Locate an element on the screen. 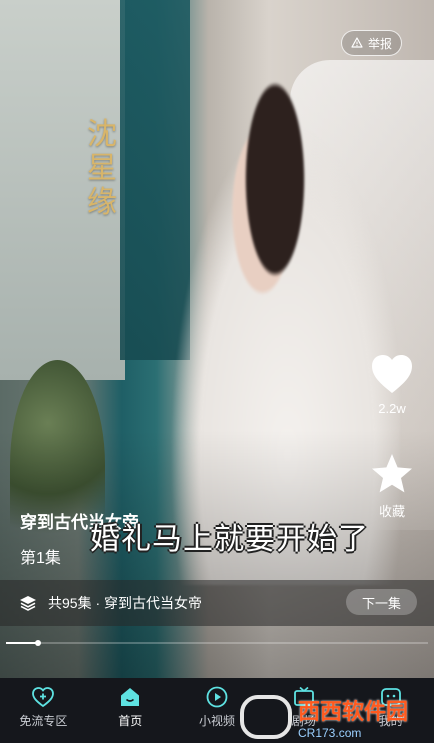 The height and width of the screenshot is (743, 434). report-button: 举报 is located at coordinates (371, 43).